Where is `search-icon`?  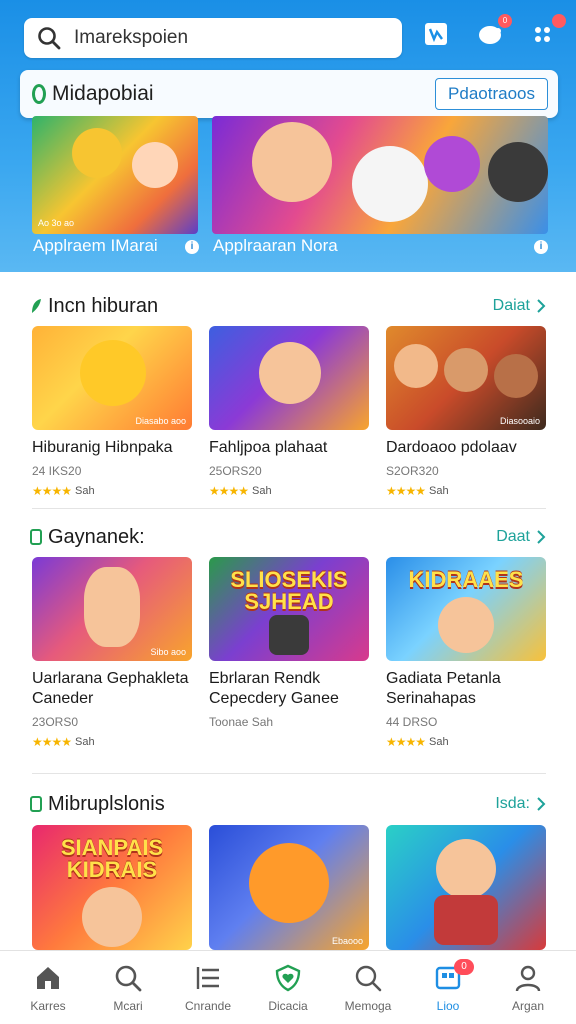 search-icon is located at coordinates (128, 978).